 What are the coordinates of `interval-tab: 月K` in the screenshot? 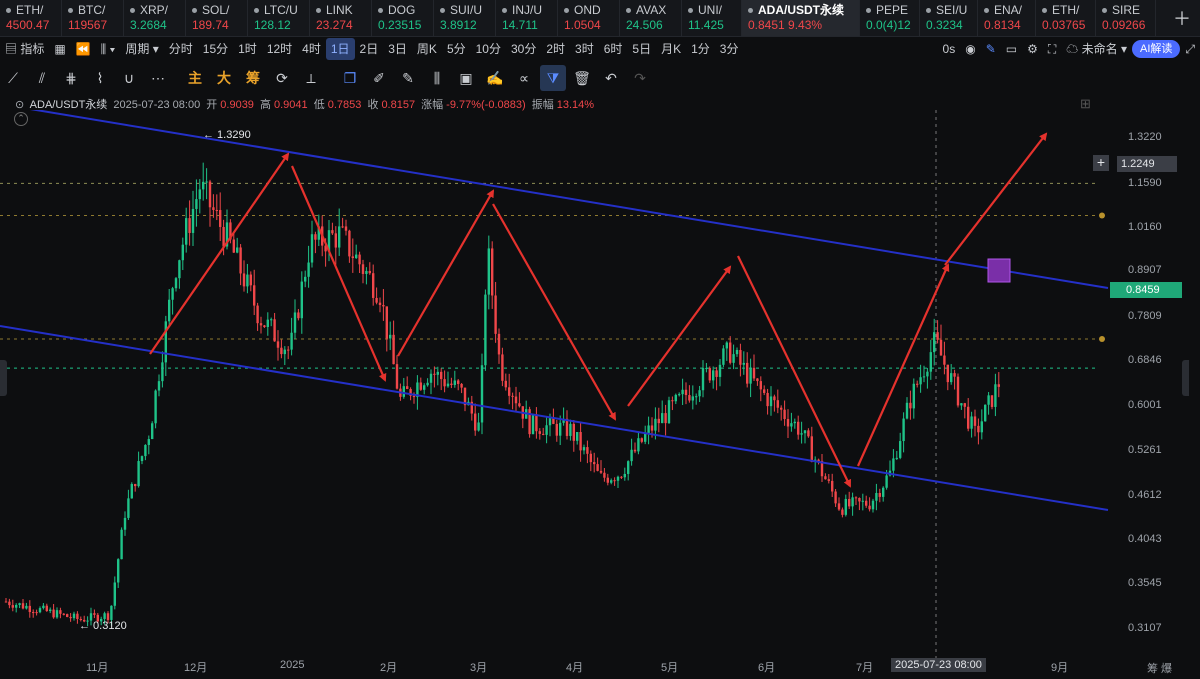 It's located at (671, 49).